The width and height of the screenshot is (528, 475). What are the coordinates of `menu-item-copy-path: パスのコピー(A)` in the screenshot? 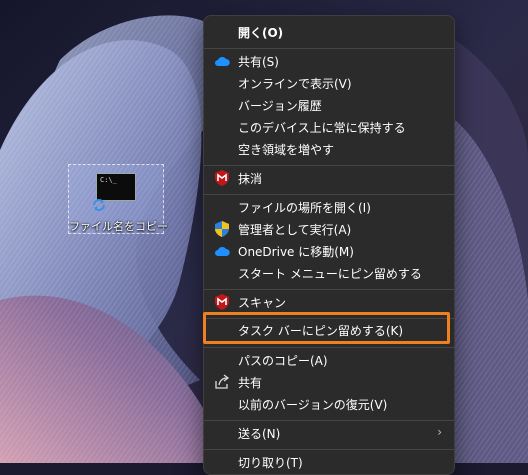 It's located at (329, 360).